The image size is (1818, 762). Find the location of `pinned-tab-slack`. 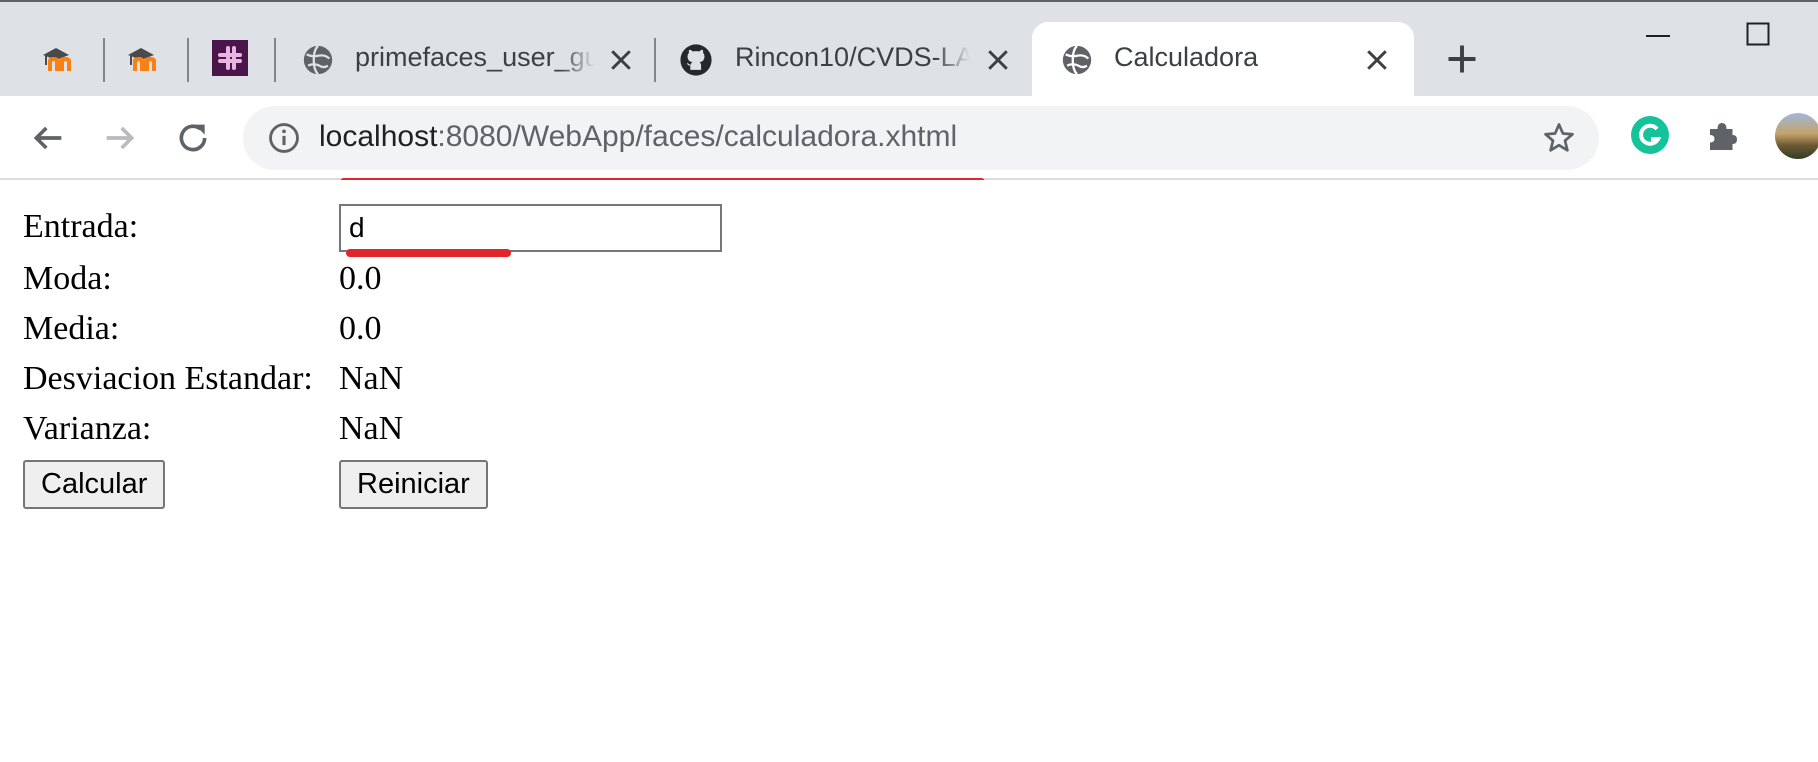

pinned-tab-slack is located at coordinates (230, 58).